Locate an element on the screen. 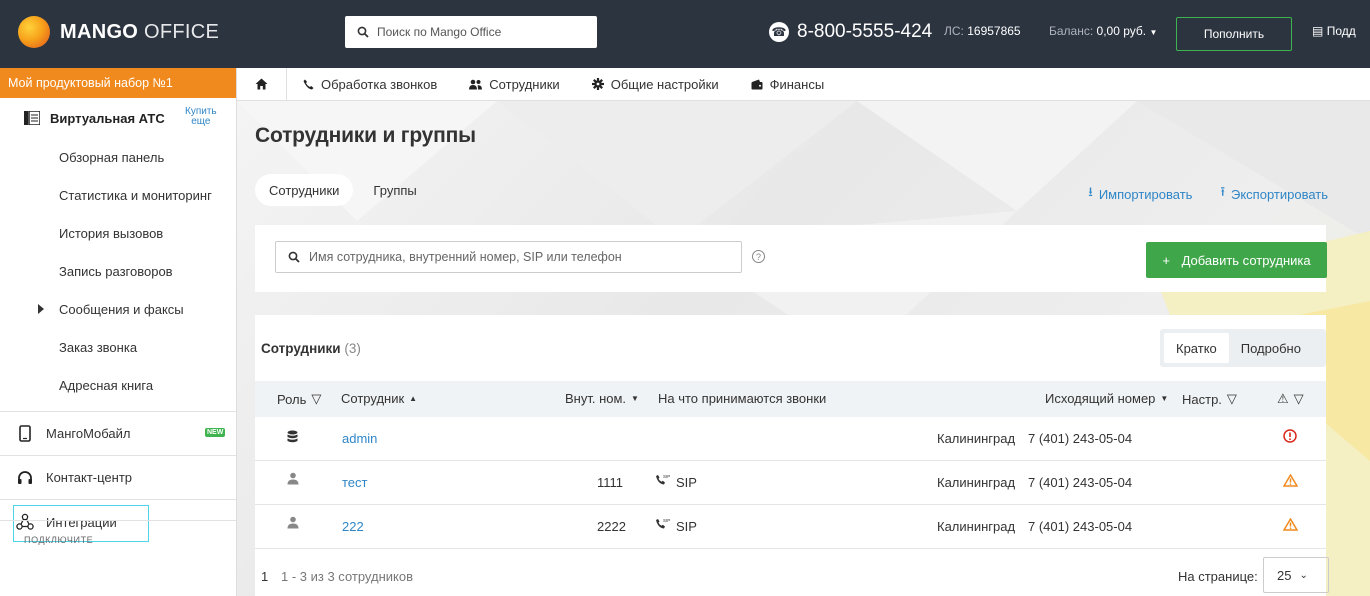 This screenshot has height=596, width=1370. topup-button: Пополнить is located at coordinates (1234, 34).